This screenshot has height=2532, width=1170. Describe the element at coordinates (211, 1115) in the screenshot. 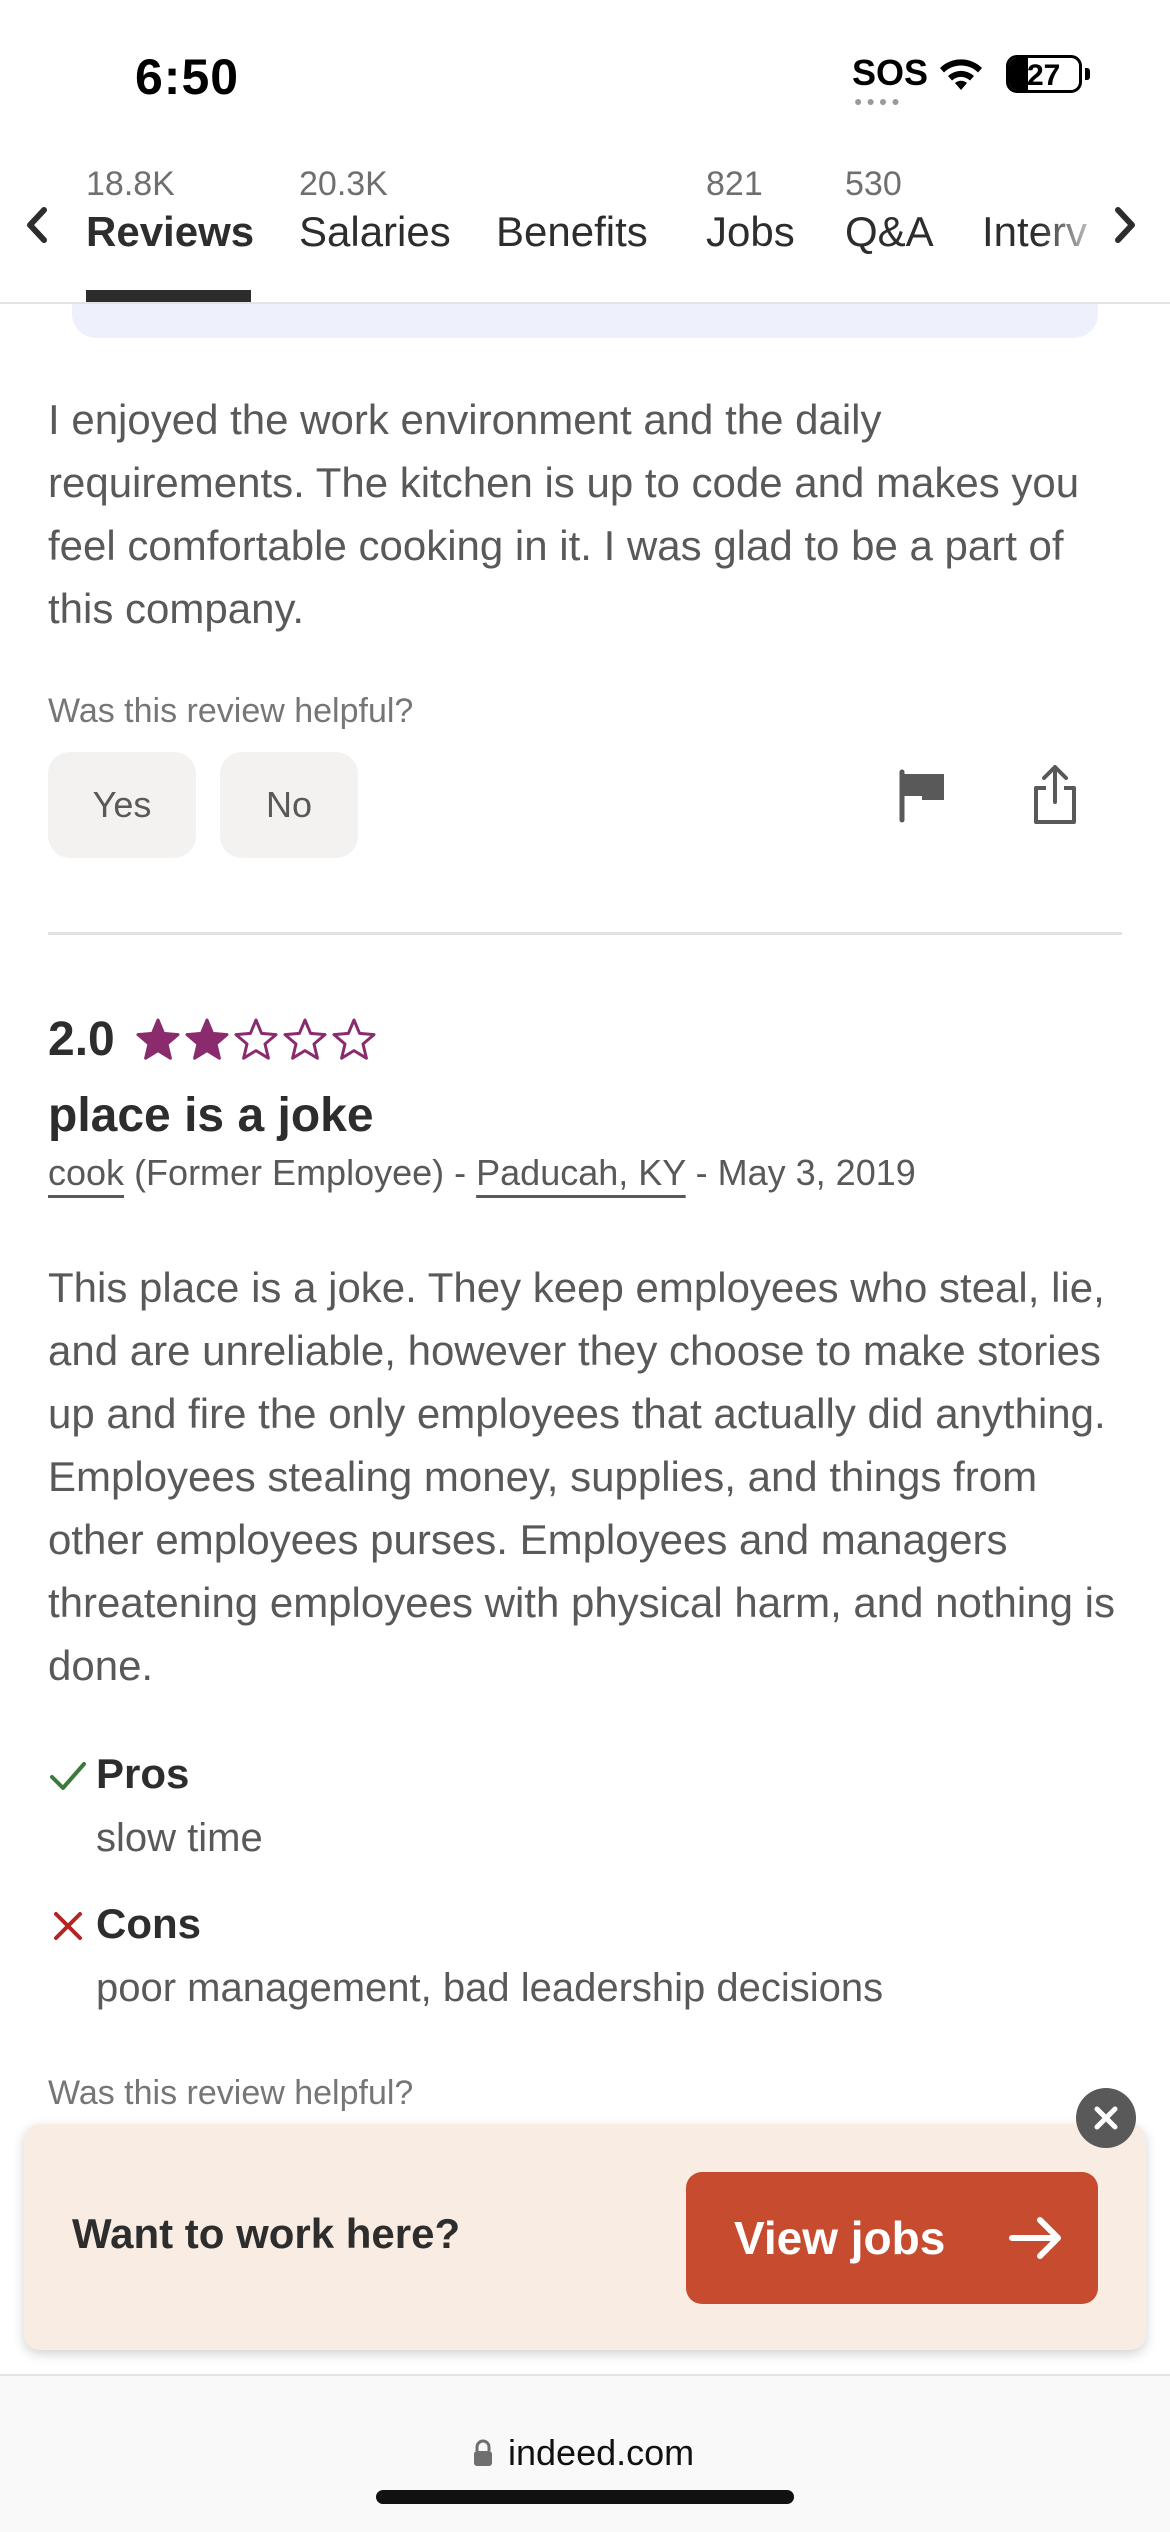

I see `review-title: place is a joke` at that location.